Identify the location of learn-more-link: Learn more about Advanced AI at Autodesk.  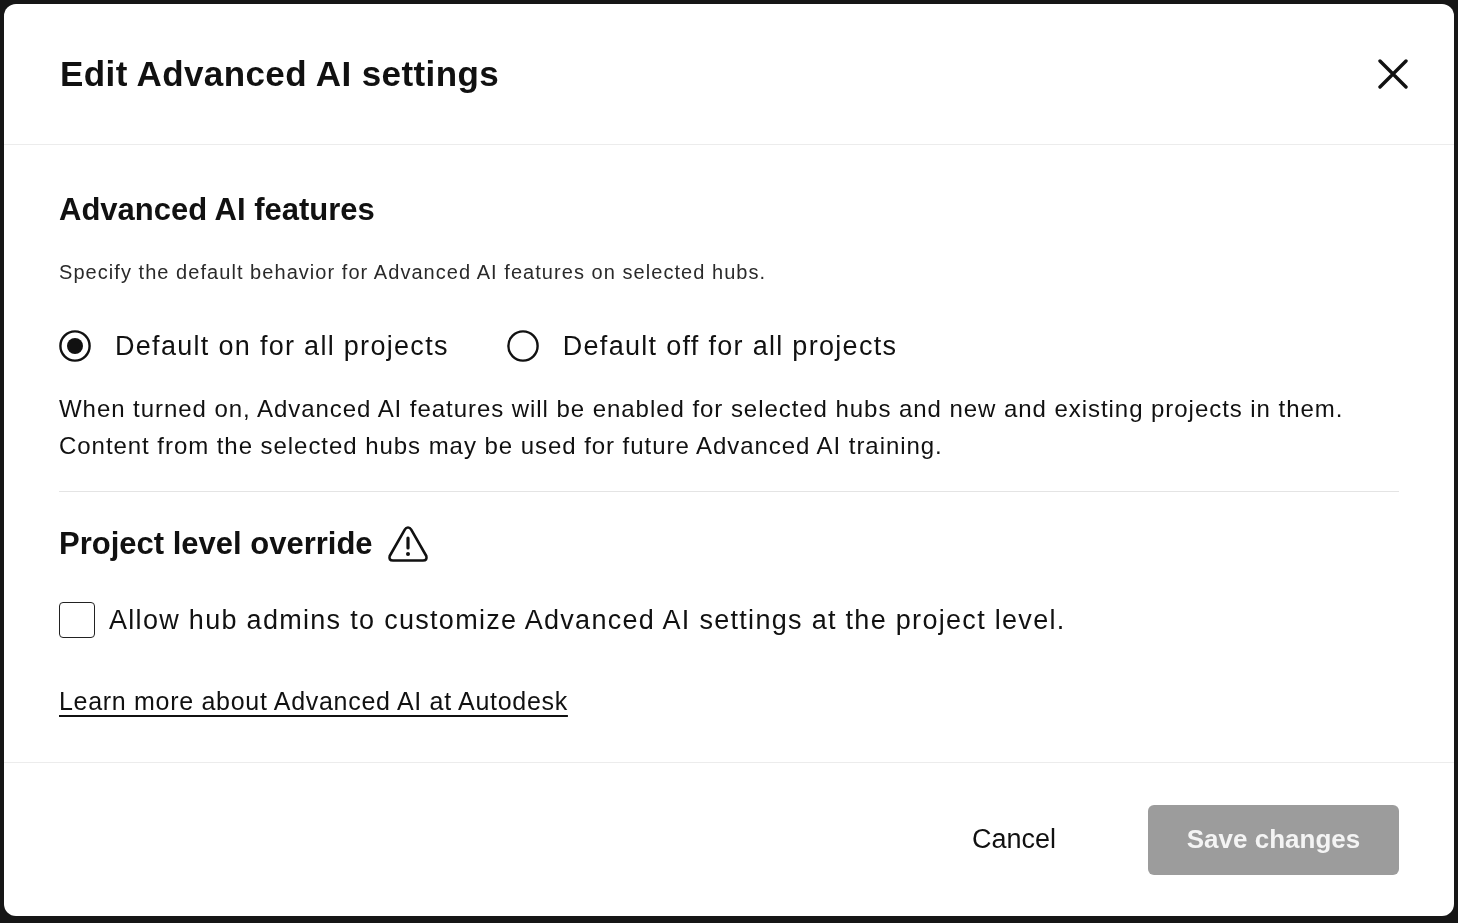
(313, 701).